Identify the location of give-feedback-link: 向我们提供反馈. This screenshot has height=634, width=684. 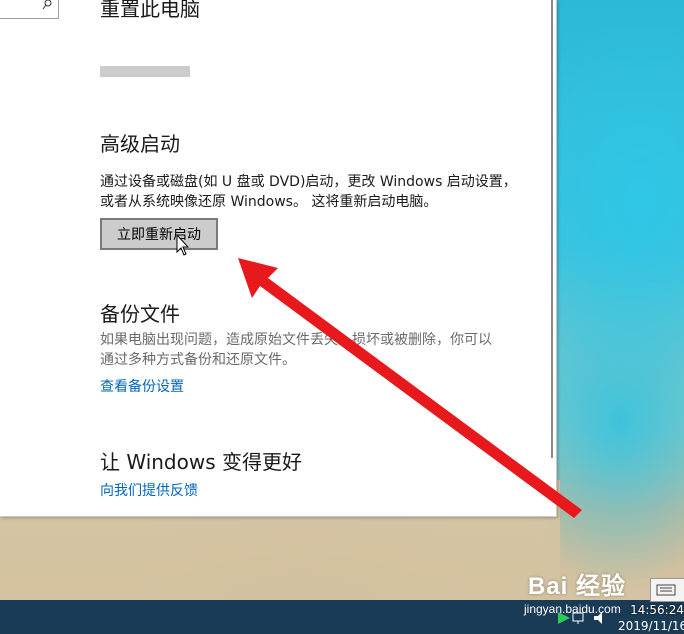
(149, 490).